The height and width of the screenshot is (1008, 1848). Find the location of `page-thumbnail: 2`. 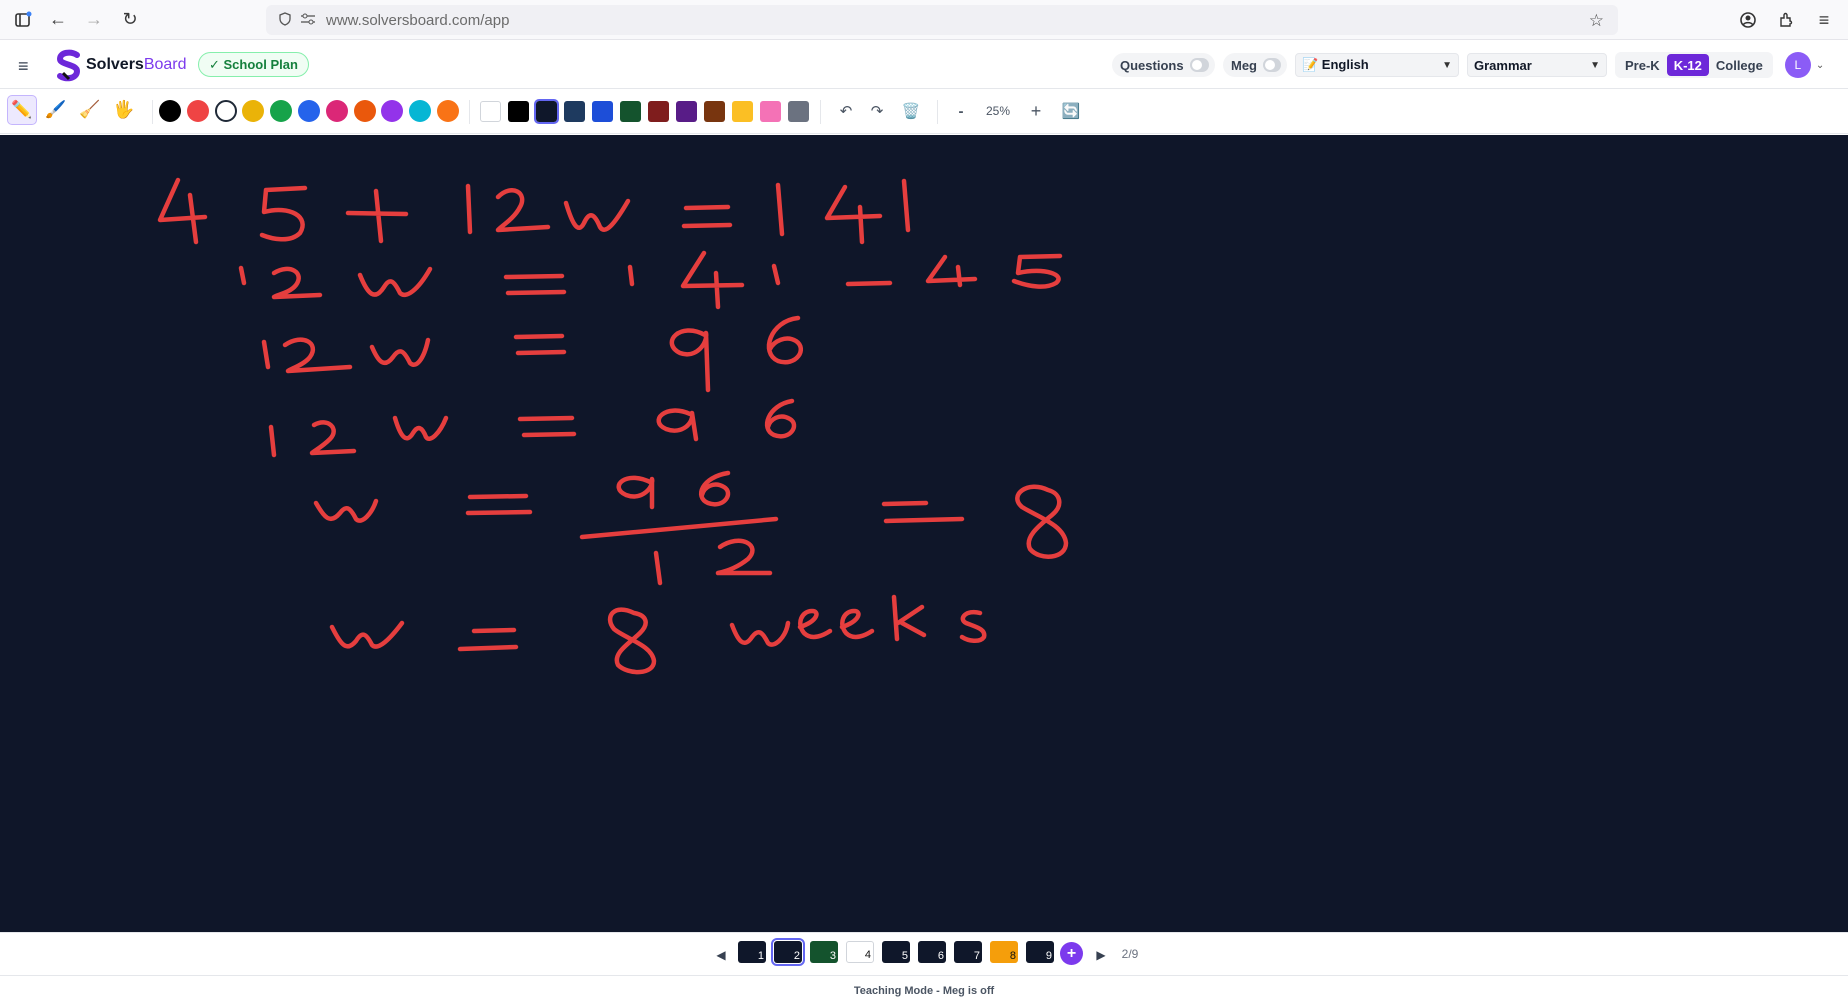

page-thumbnail: 2 is located at coordinates (788, 952).